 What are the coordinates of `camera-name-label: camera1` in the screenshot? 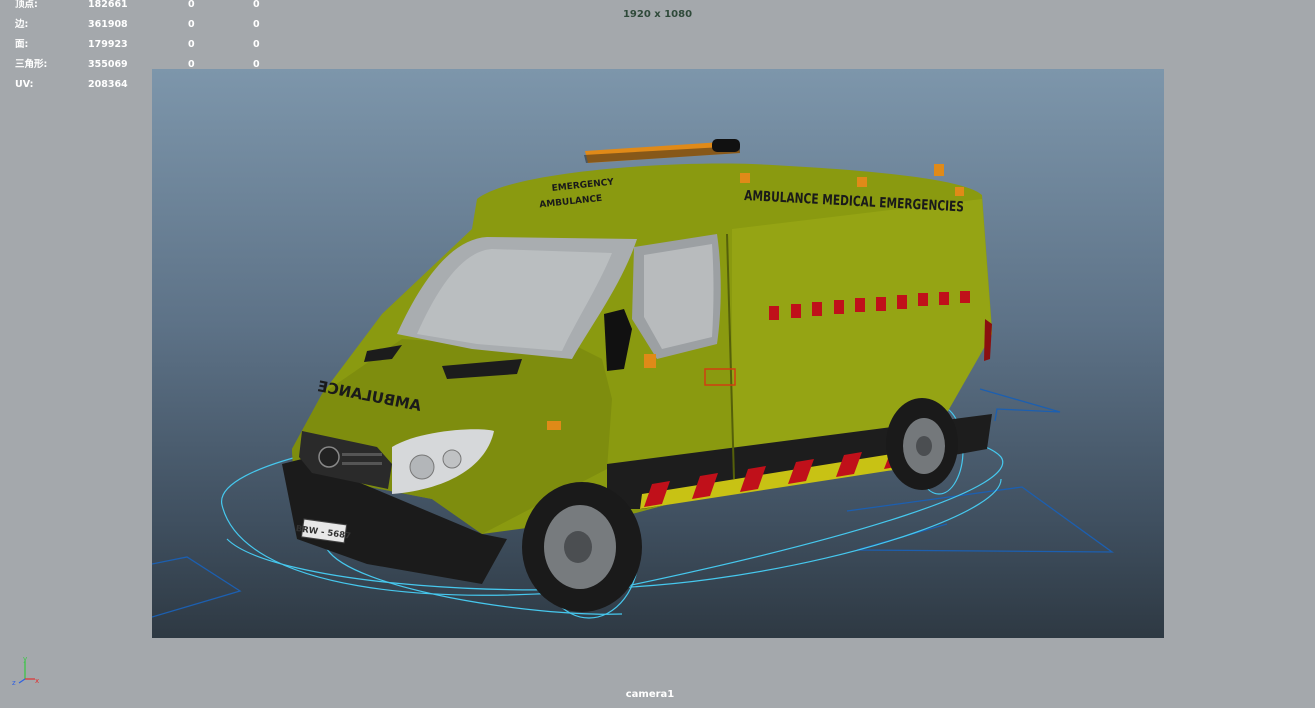 It's located at (650, 694).